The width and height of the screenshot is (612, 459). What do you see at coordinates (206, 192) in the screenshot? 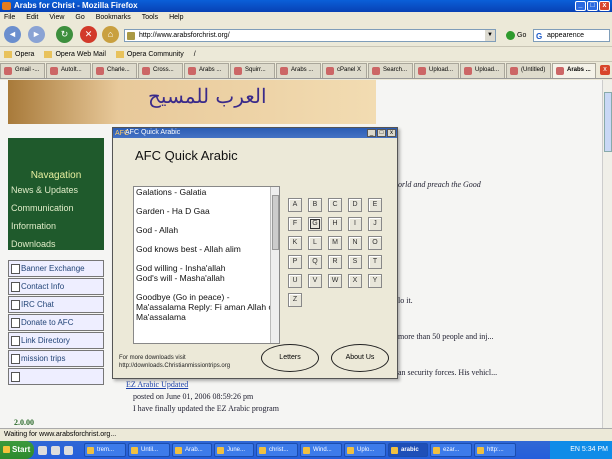
I see `list-item: Galations - Galatia` at bounding box center [206, 192].